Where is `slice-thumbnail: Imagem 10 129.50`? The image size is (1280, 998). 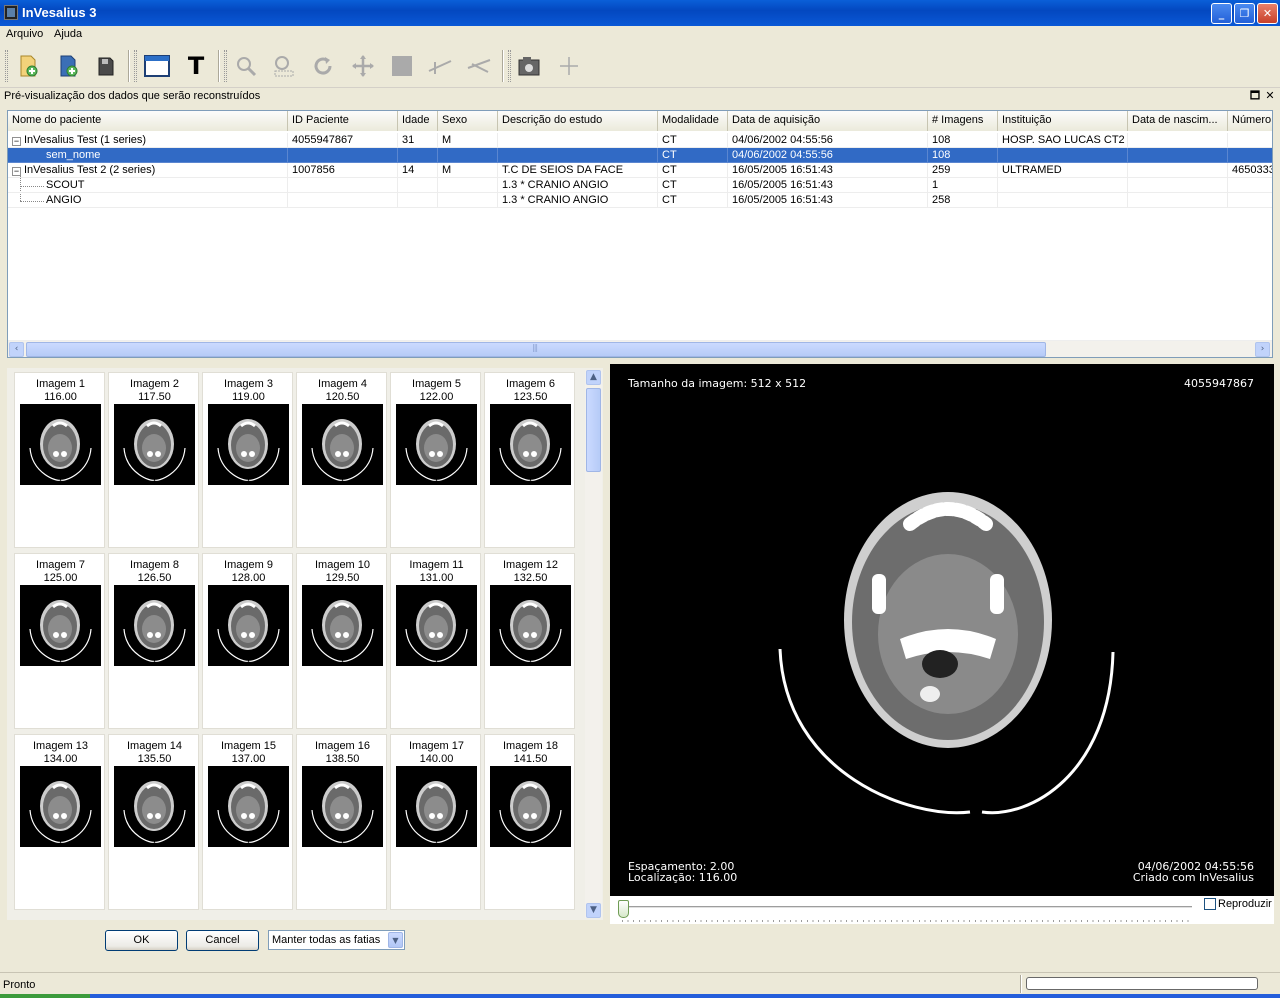
slice-thumbnail: Imagem 10 129.50 is located at coordinates (341, 641).